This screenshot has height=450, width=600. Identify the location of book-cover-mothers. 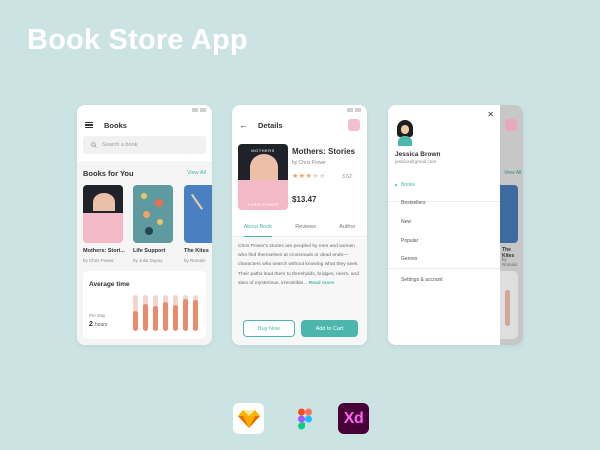
(103, 214).